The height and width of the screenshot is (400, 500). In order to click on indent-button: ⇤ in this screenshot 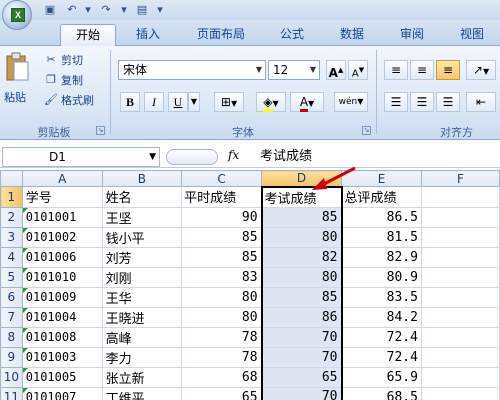, I will do `click(481, 102)`.